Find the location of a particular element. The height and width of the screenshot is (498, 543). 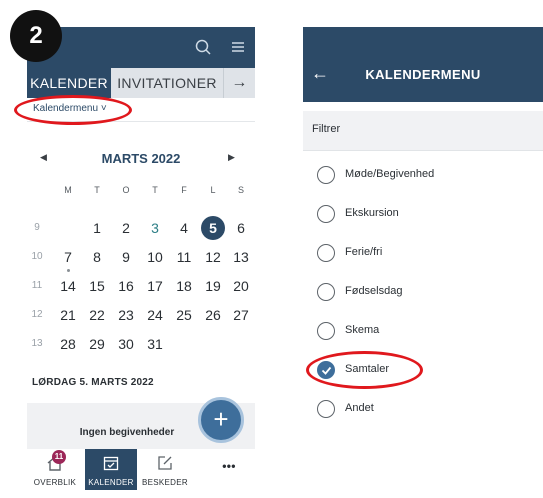

calendar-day: 20 is located at coordinates (241, 286).